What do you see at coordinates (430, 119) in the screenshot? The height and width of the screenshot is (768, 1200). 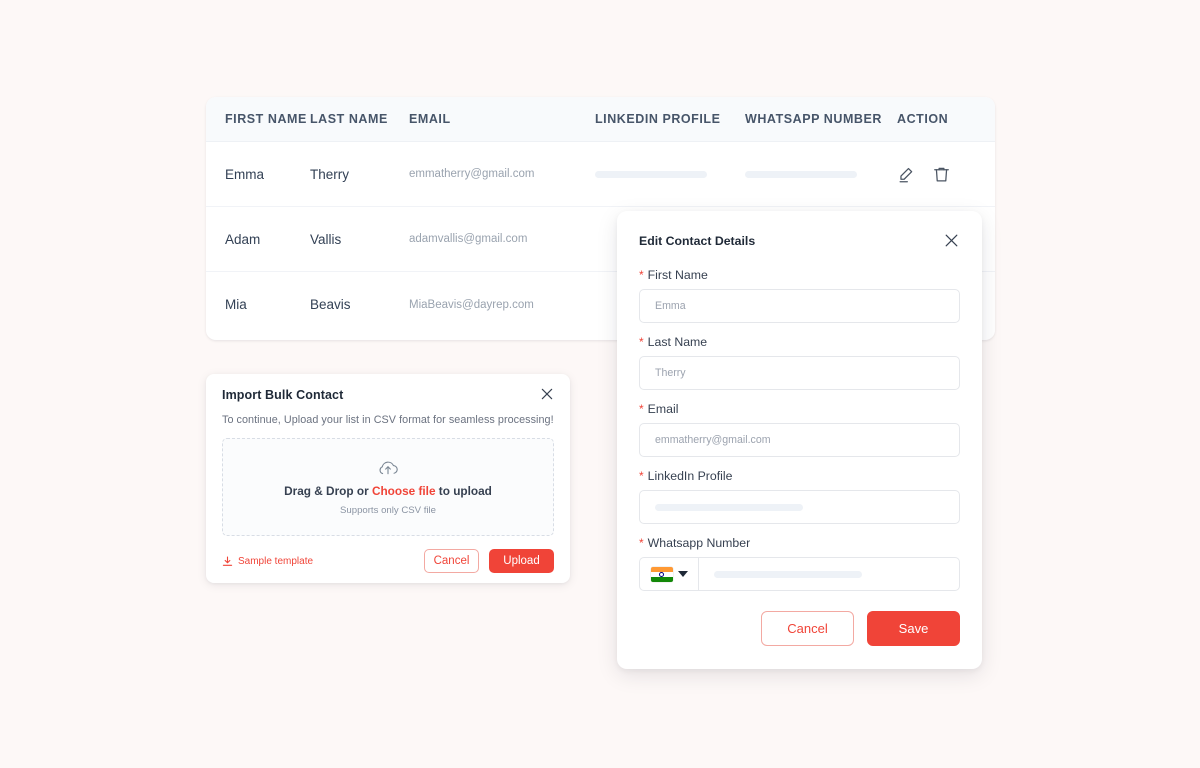 I see `column-header-email: EMAIL` at bounding box center [430, 119].